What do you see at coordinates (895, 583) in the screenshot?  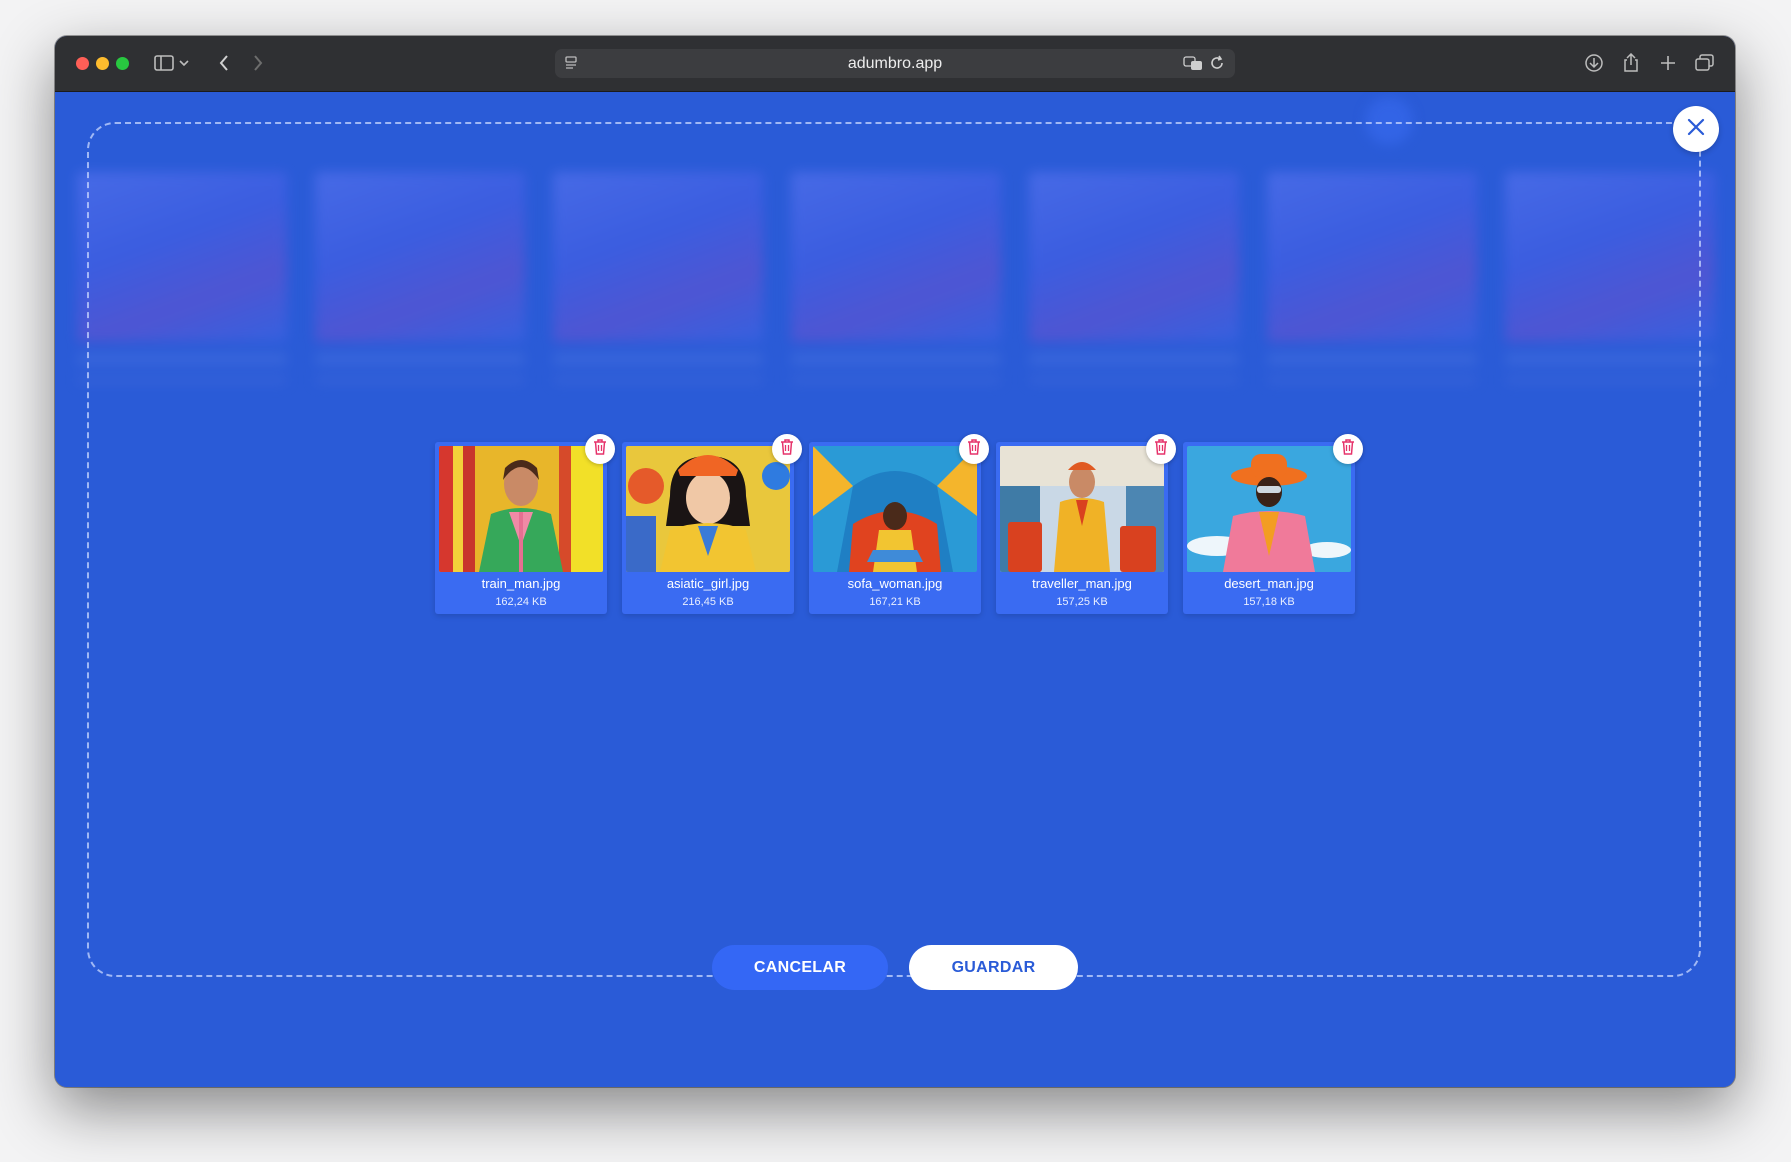 I see `file-name: sofa_woman.jpg` at bounding box center [895, 583].